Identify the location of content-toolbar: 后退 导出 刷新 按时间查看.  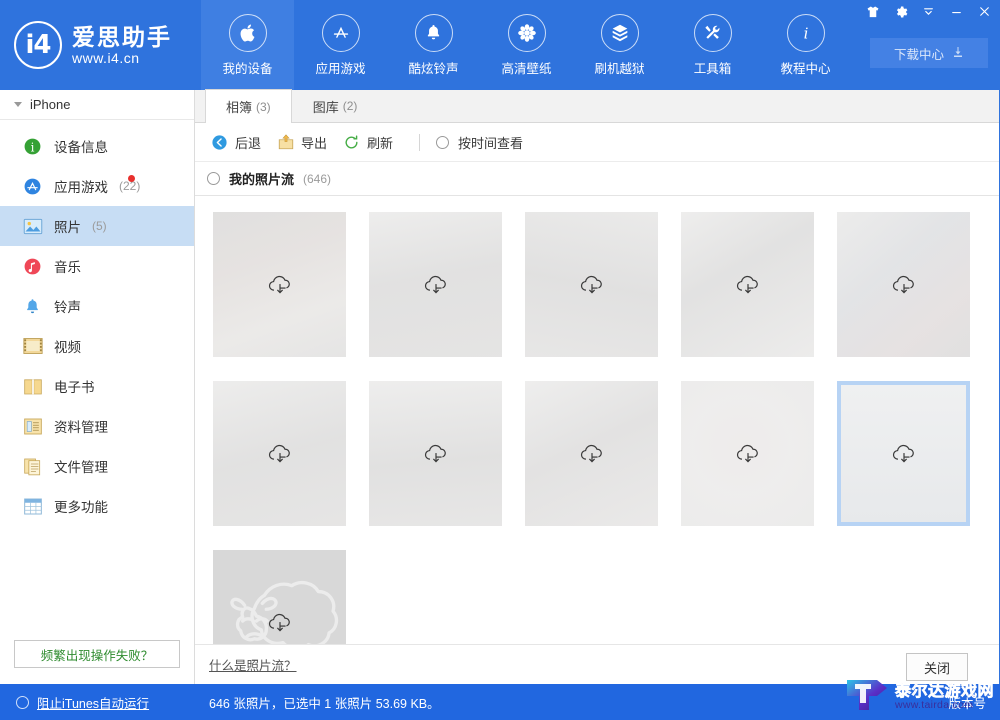
(597, 142).